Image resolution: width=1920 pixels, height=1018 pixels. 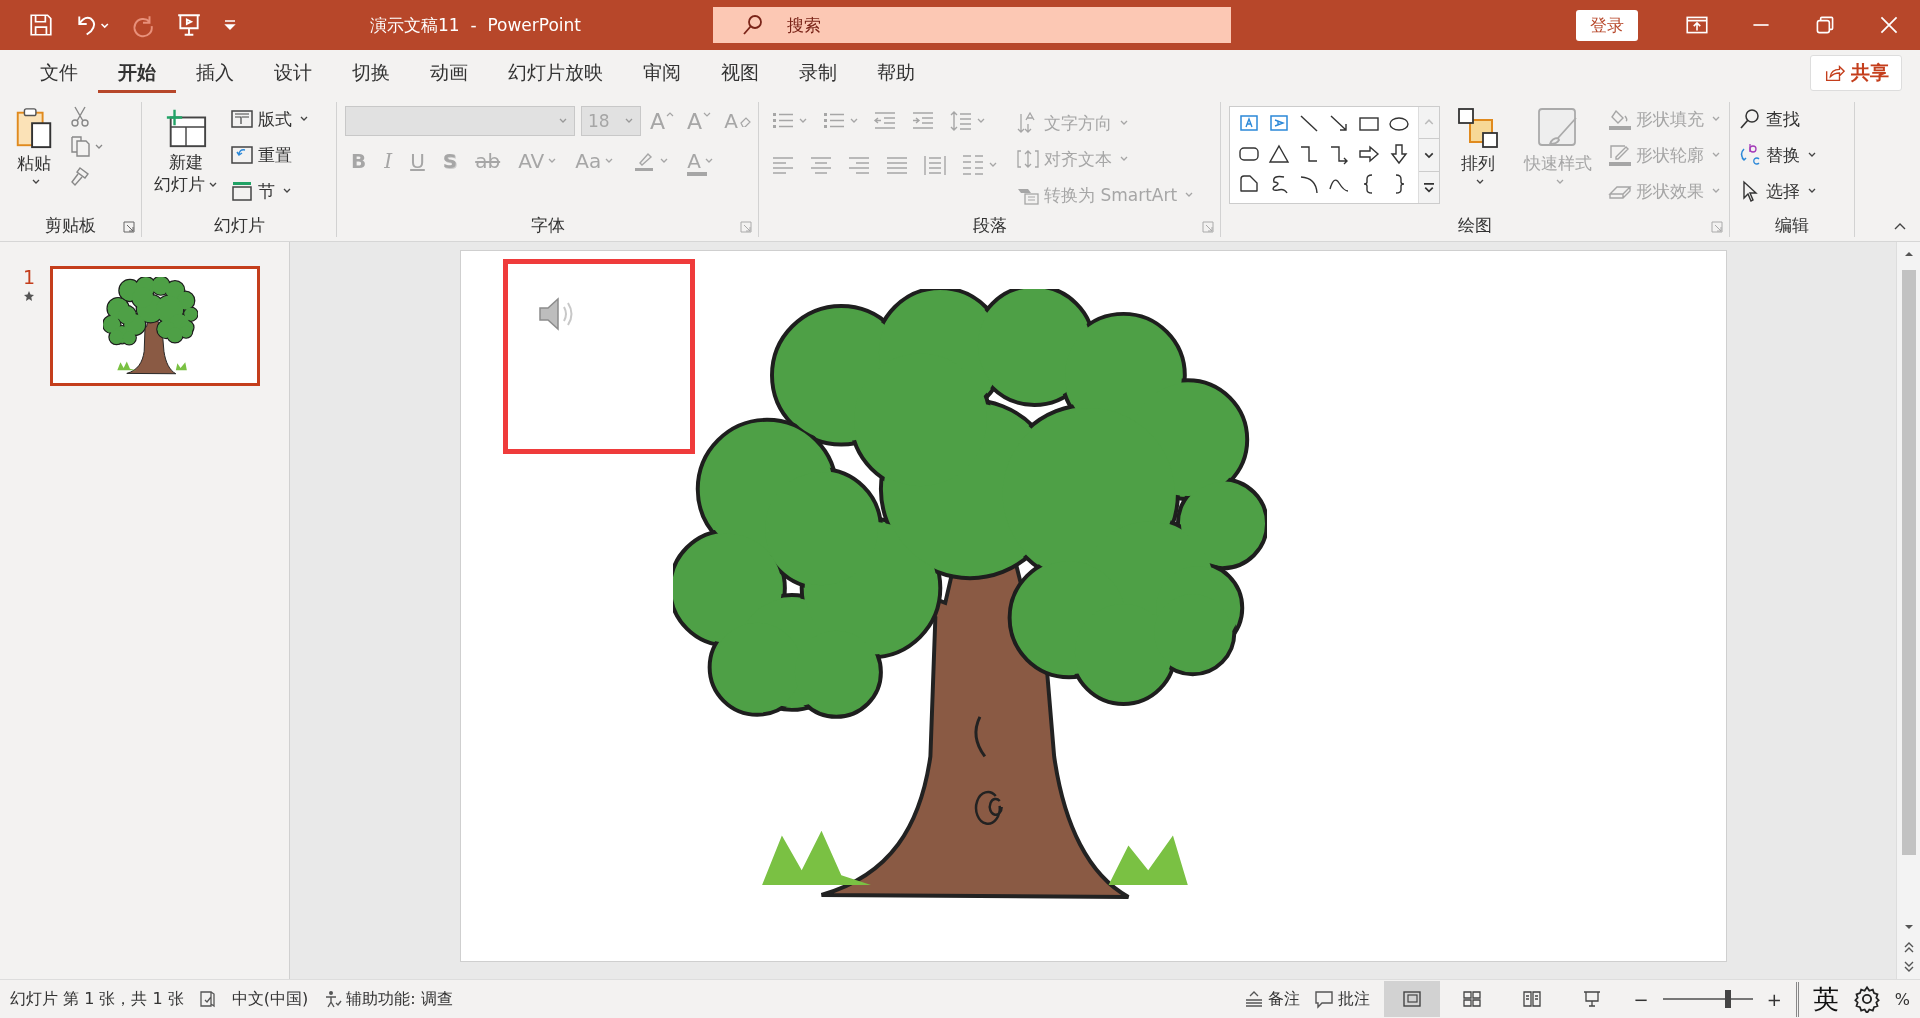 What do you see at coordinates (1777, 155) in the screenshot?
I see `editing-button: 替换` at bounding box center [1777, 155].